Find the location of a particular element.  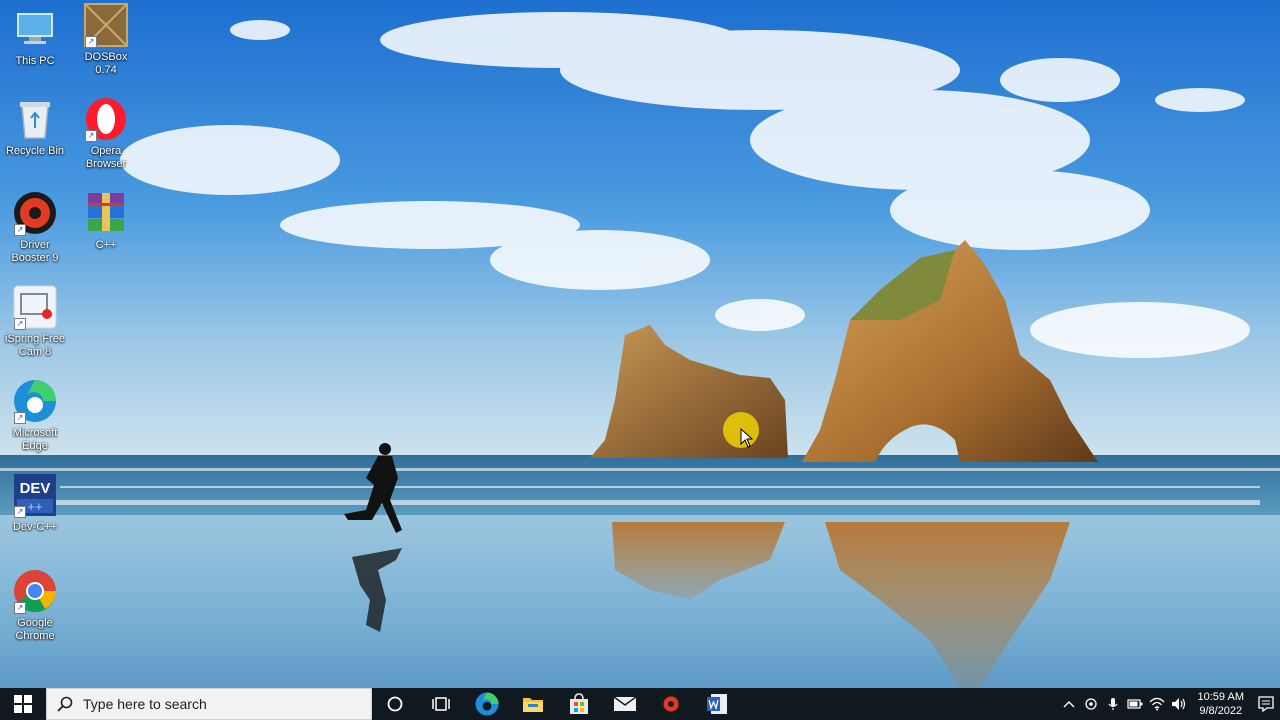

devcpp-icon: DEV ++ ↗ is located at coordinates (35, 495).